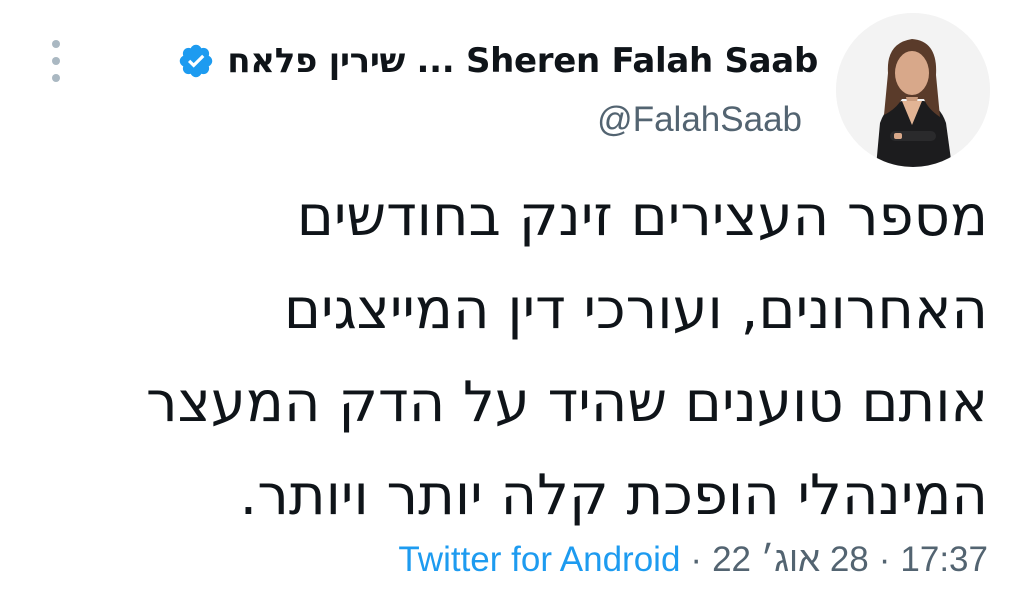 Image resolution: width=1024 pixels, height=603 pixels. Describe the element at coordinates (566, 402) in the screenshot. I see `tweet-text-line: אותם טוענים שהיד על הדק המעצר` at that location.